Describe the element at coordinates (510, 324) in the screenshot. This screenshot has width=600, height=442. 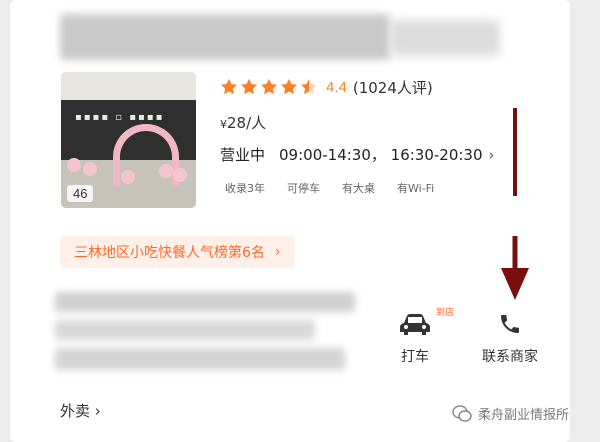
I see `phone-icon` at that location.